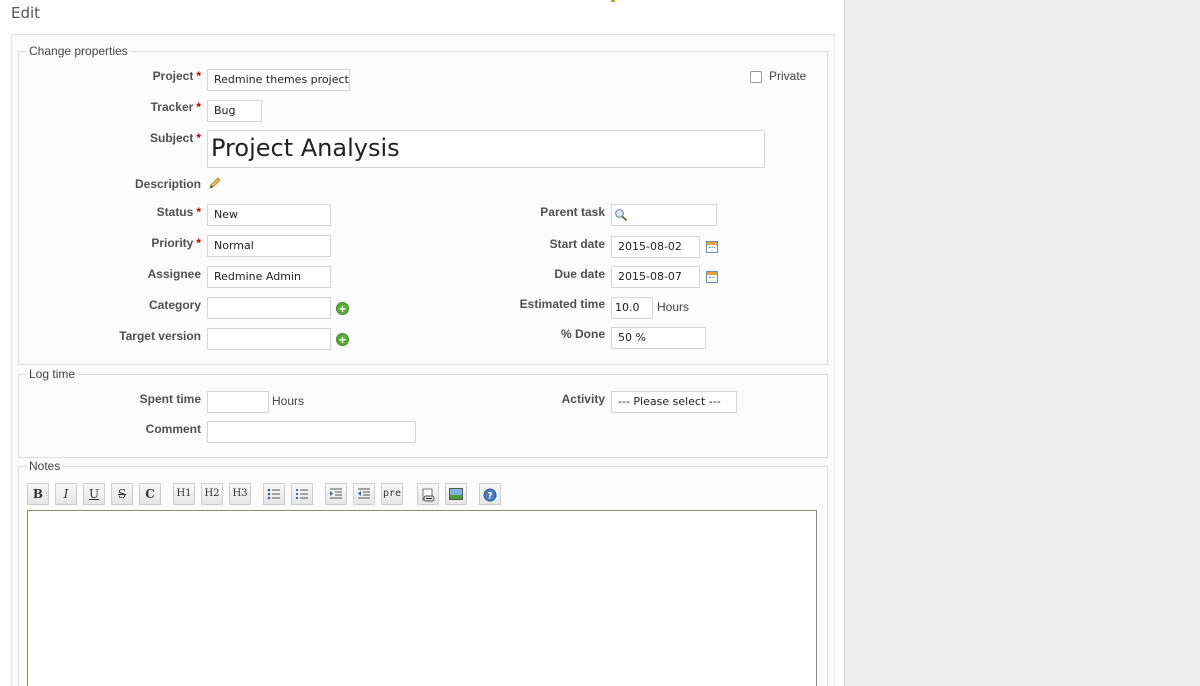 Image resolution: width=1200 pixels, height=686 pixels. Describe the element at coordinates (673, 307) in the screenshot. I see `estimated-time-unit: Hours` at that location.